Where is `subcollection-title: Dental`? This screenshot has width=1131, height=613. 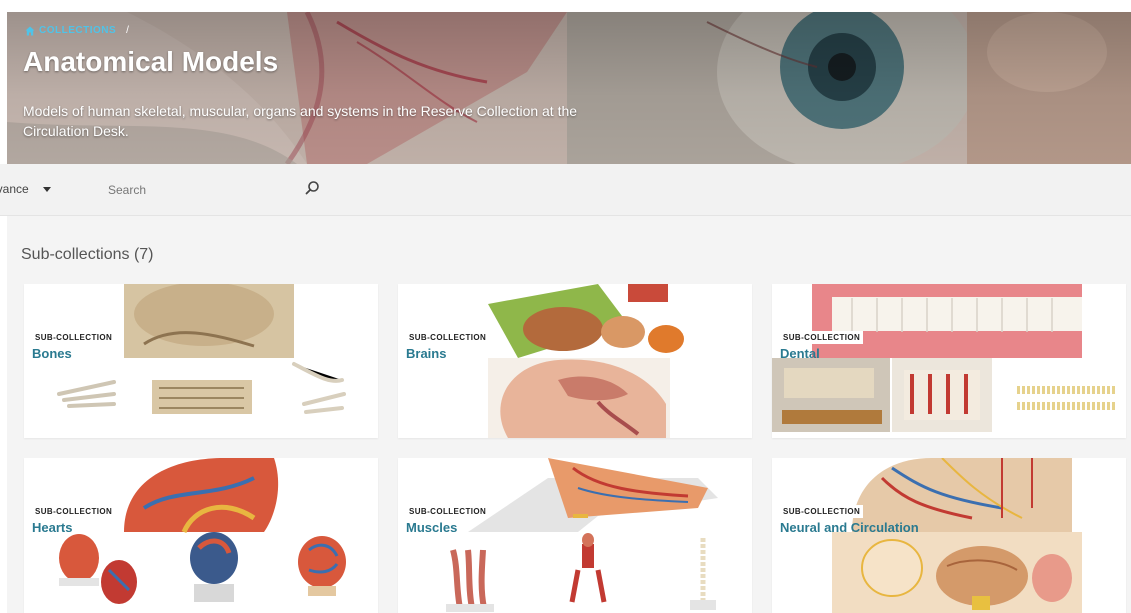 subcollection-title: Dental is located at coordinates (800, 353).